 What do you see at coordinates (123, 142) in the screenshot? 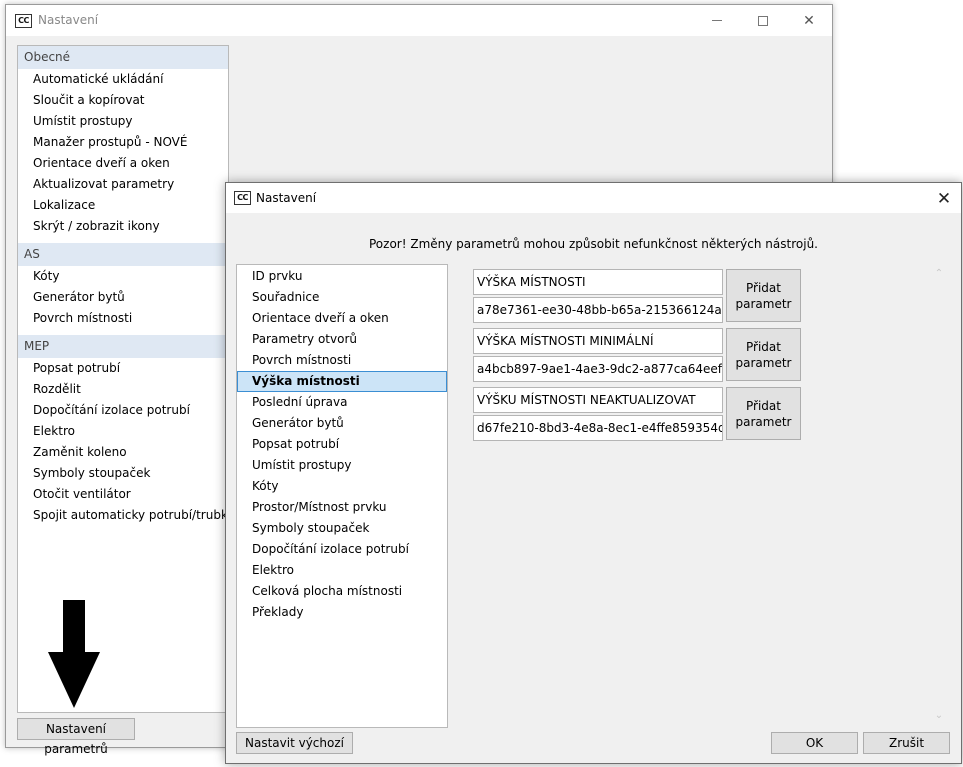
I see `nav-item-openings-manager: Manažer prostupů - NOVÉ` at bounding box center [123, 142].